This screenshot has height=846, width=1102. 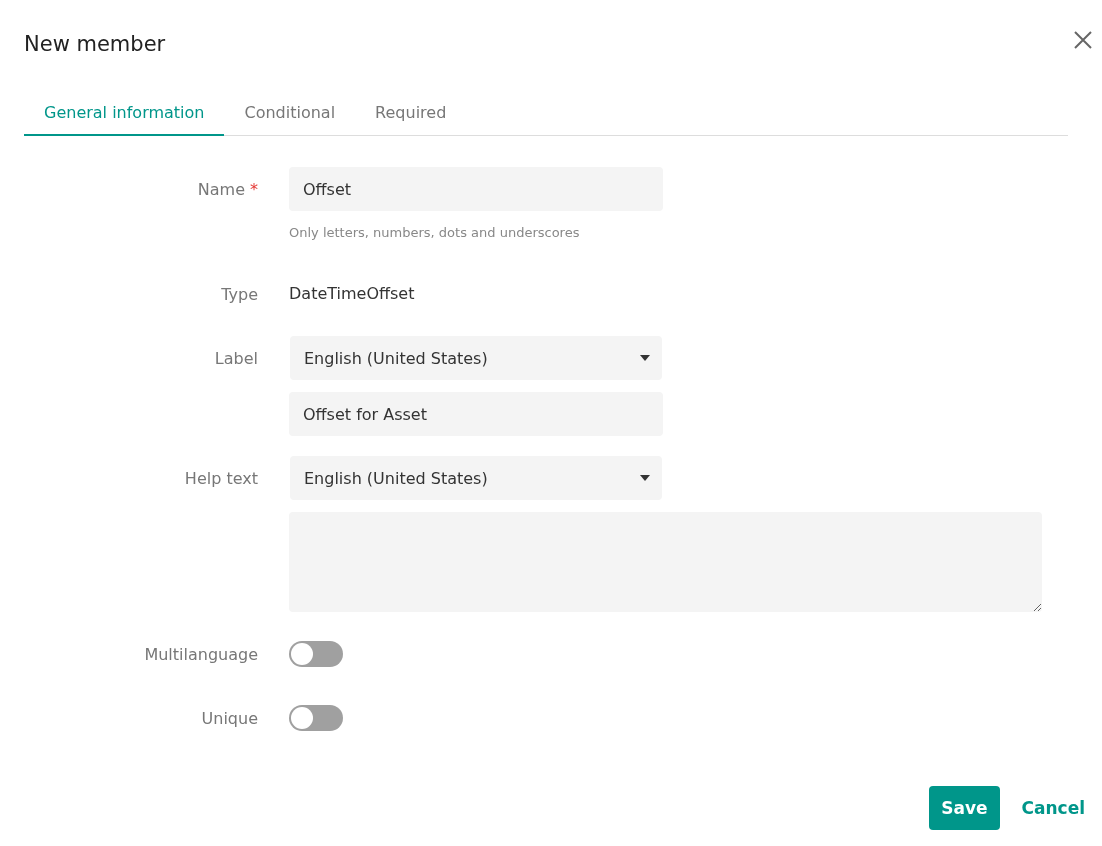 What do you see at coordinates (476, 189) in the screenshot?
I see `name-input: Offset` at bounding box center [476, 189].